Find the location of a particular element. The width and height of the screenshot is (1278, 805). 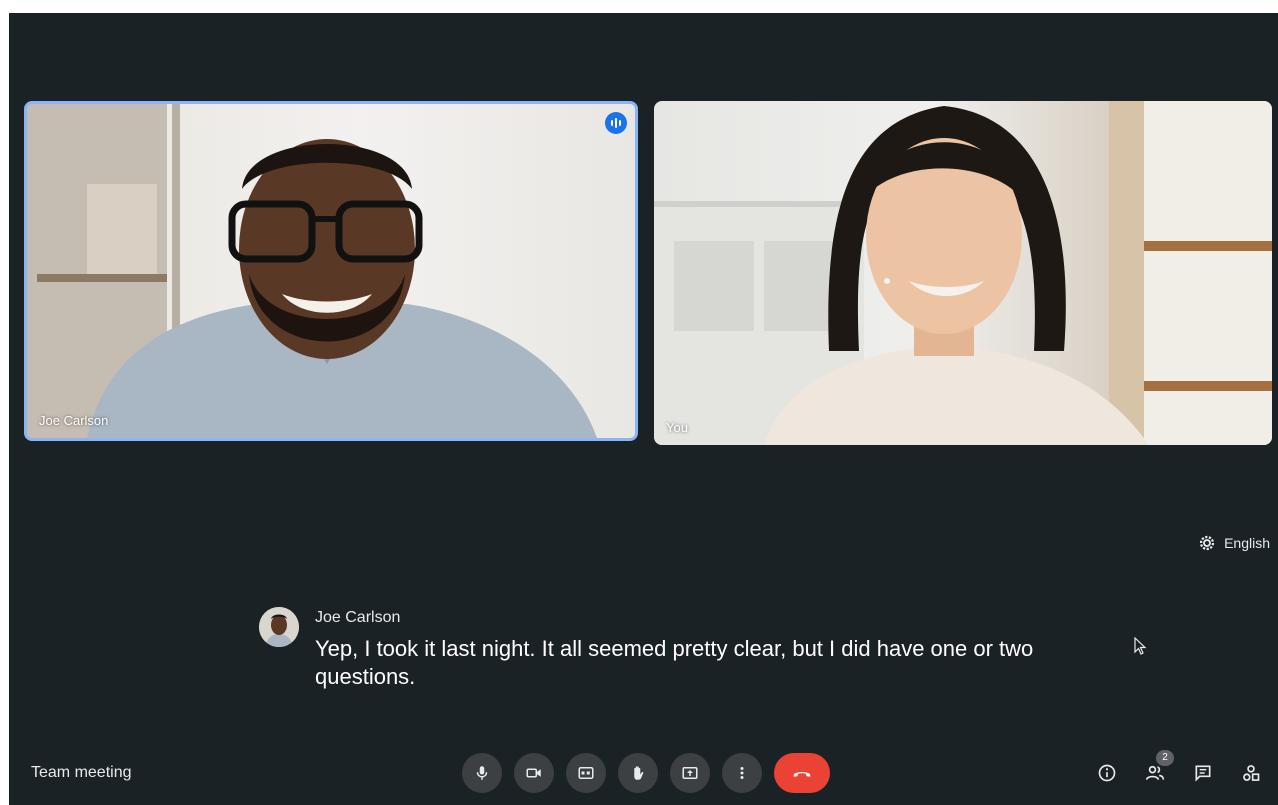

cabinet-panel is located at coordinates (714, 286).